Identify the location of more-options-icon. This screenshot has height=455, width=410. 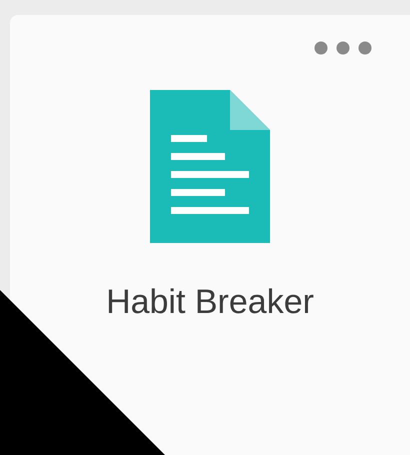
(343, 48).